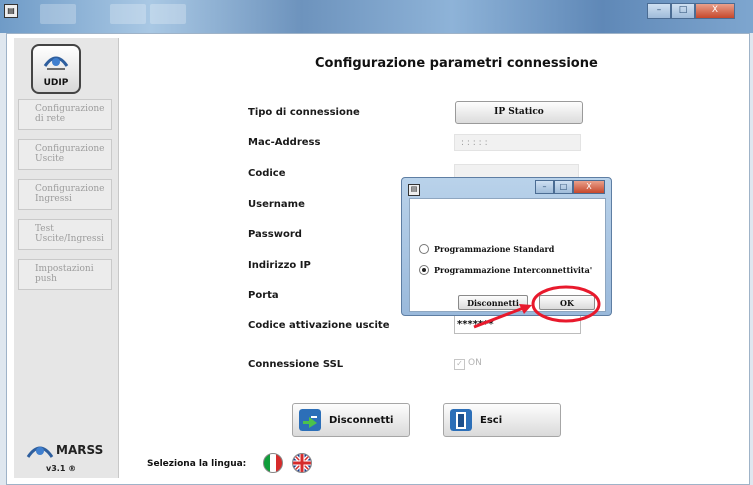 This screenshot has height=485, width=753. Describe the element at coordinates (56, 83) in the screenshot. I see `logo-label: UDIP` at that location.